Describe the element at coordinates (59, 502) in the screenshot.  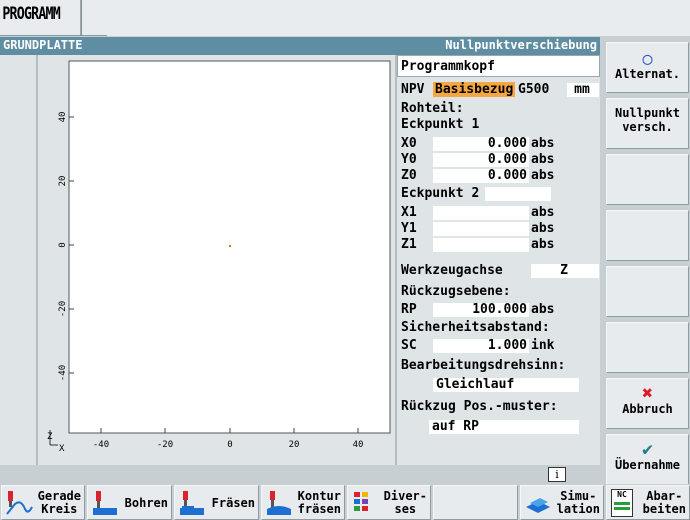
I see `gerade-kreis-label: Gerade Kreis` at that location.